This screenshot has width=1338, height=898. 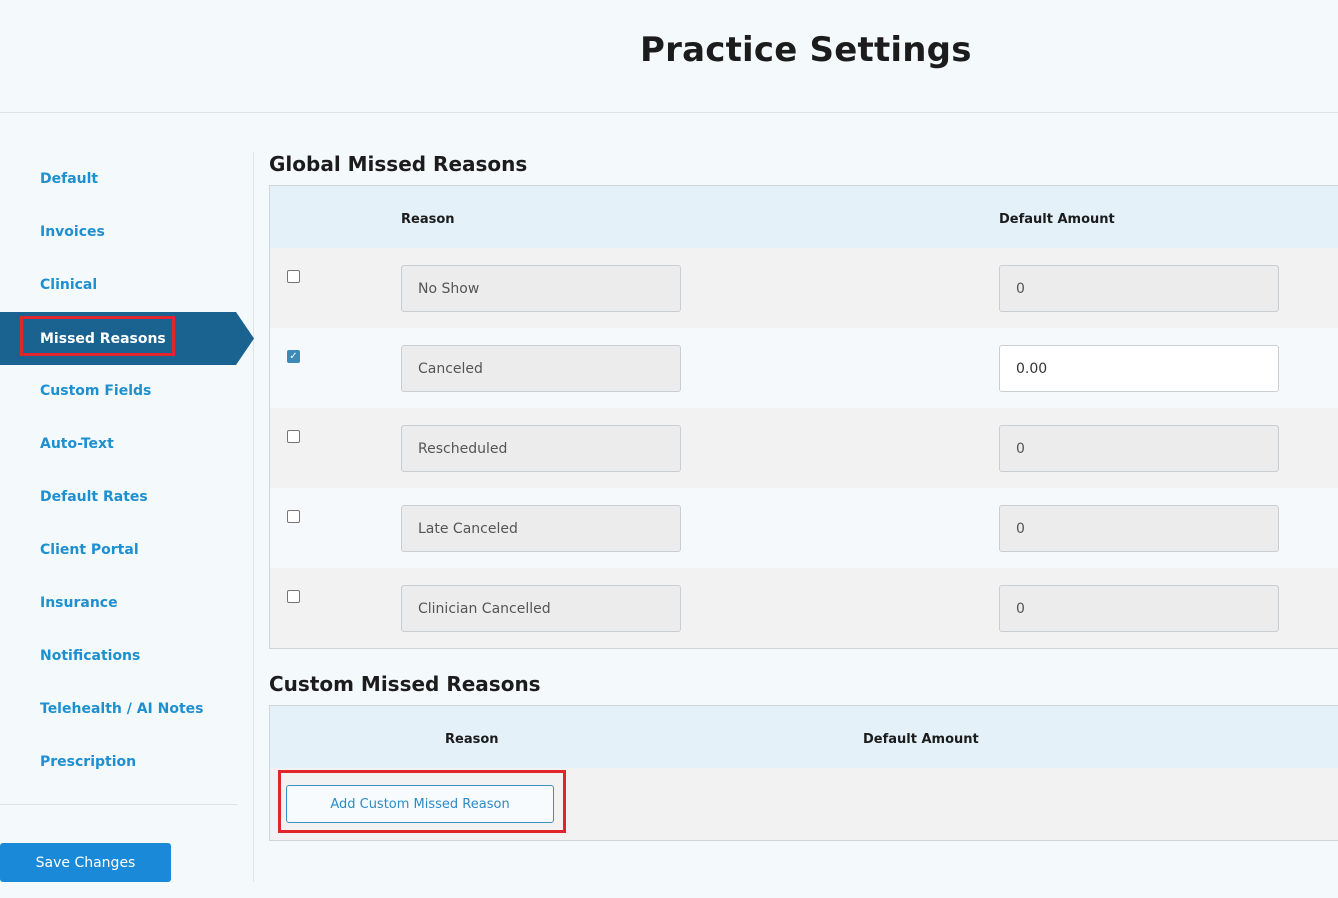 I want to click on save-changes-button: Save Changes, so click(x=85, y=862).